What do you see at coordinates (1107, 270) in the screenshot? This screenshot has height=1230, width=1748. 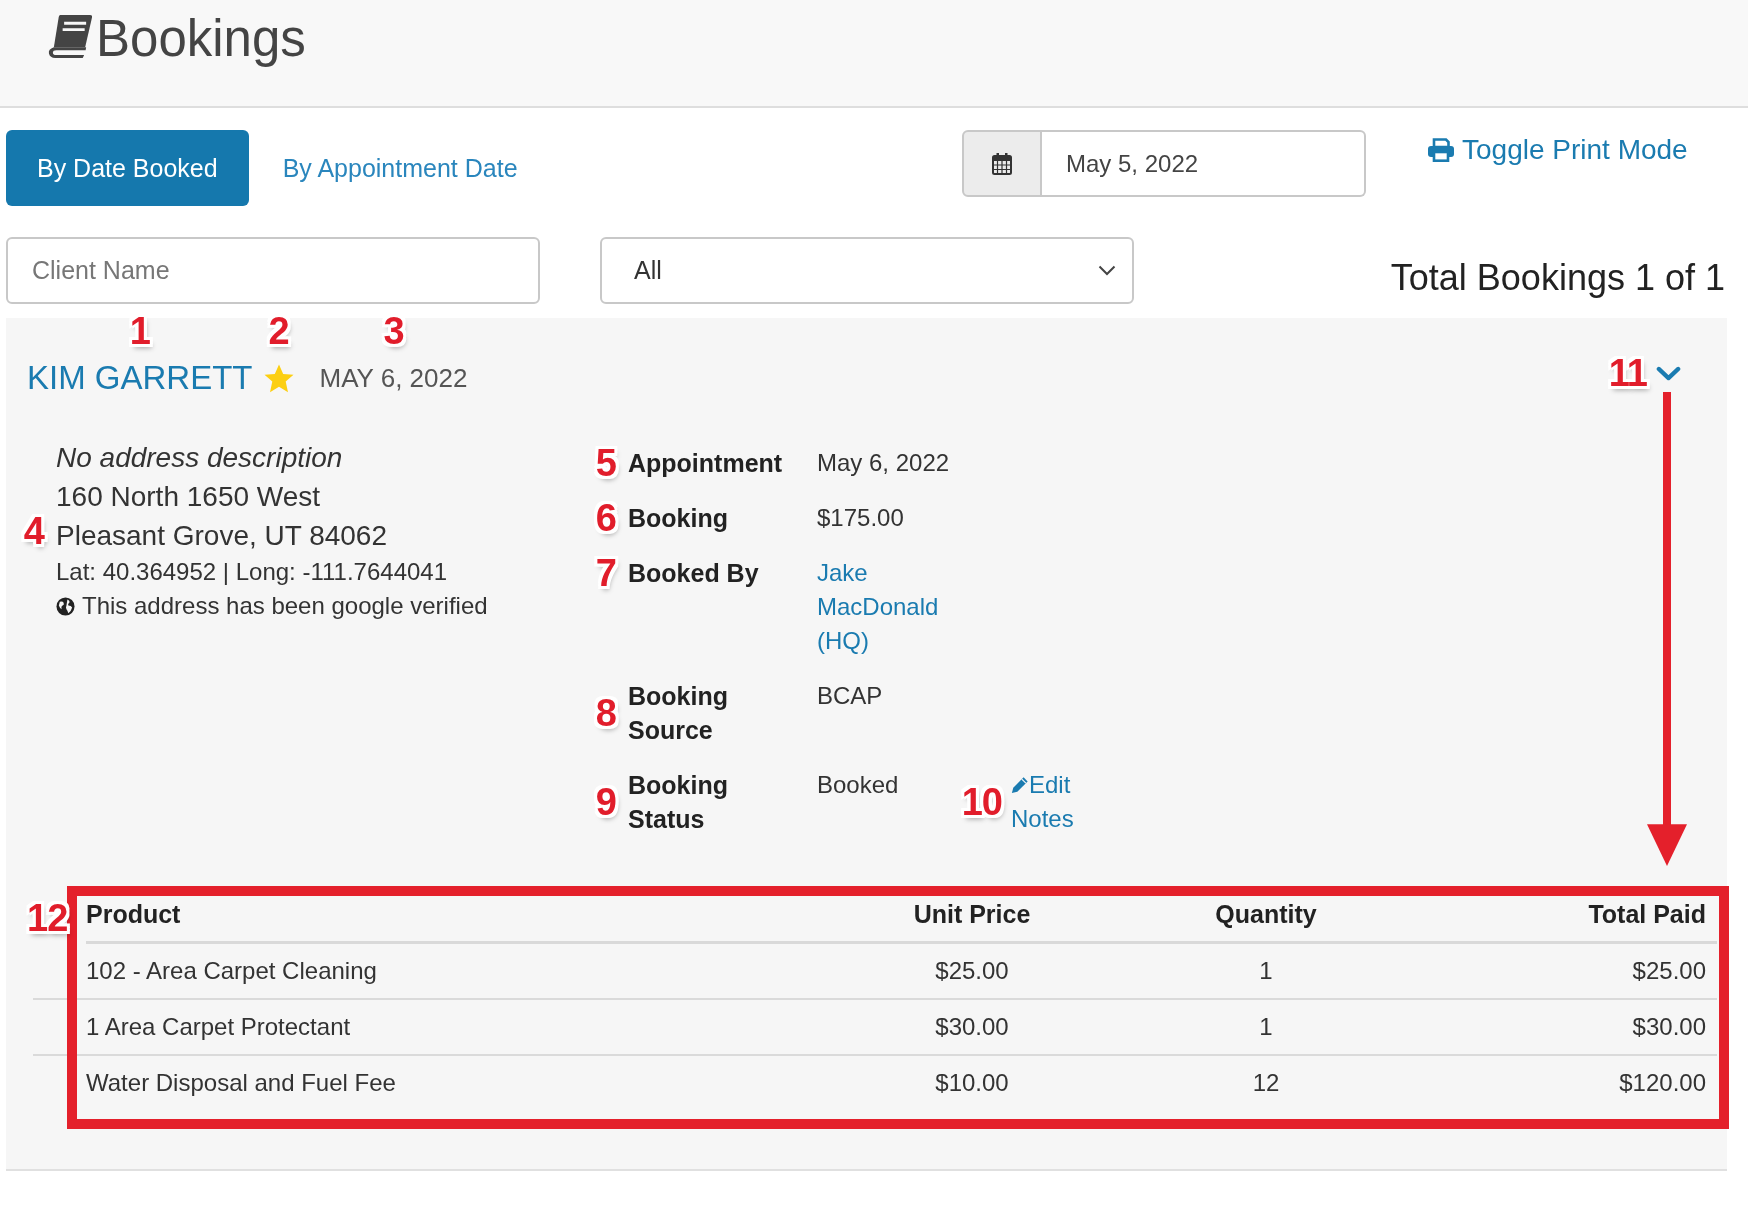 I see `caret-down-icon` at bounding box center [1107, 270].